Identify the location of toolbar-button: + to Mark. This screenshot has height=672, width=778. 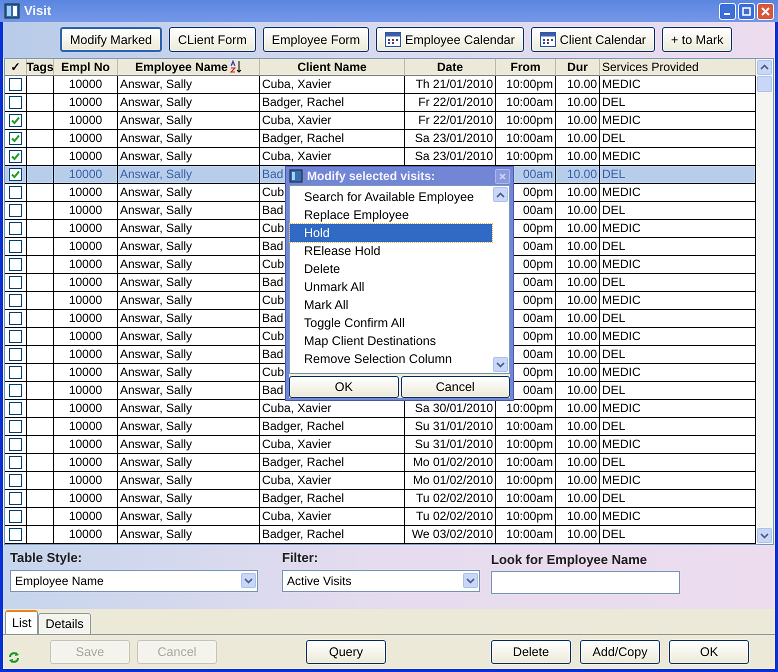
(697, 39).